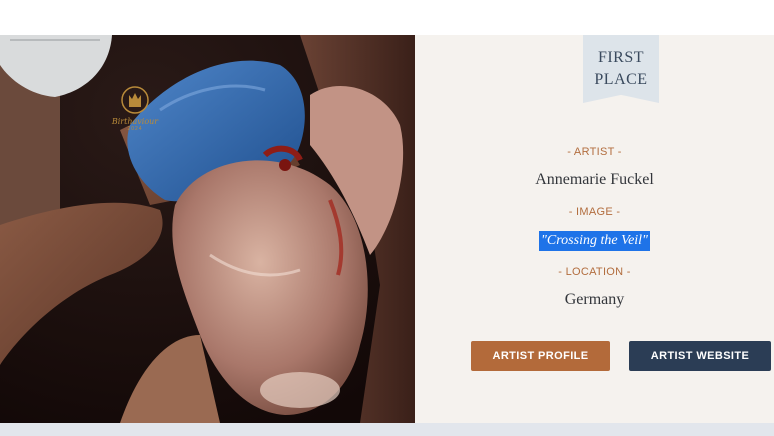 This screenshot has width=774, height=436. What do you see at coordinates (594, 272) in the screenshot?
I see `location-label: - LOCATION -` at bounding box center [594, 272].